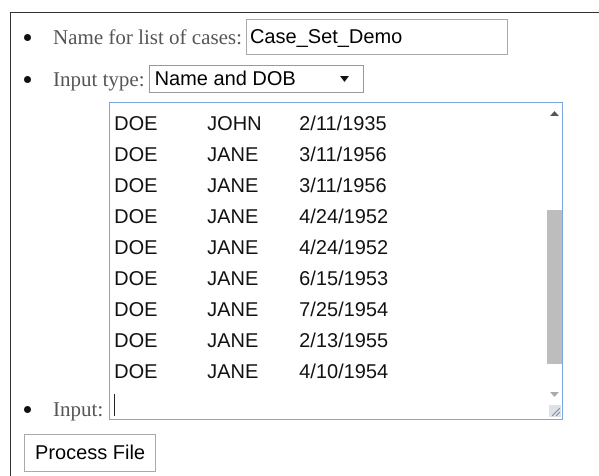  Describe the element at coordinates (78, 409) in the screenshot. I see `field-label: Input:` at that location.